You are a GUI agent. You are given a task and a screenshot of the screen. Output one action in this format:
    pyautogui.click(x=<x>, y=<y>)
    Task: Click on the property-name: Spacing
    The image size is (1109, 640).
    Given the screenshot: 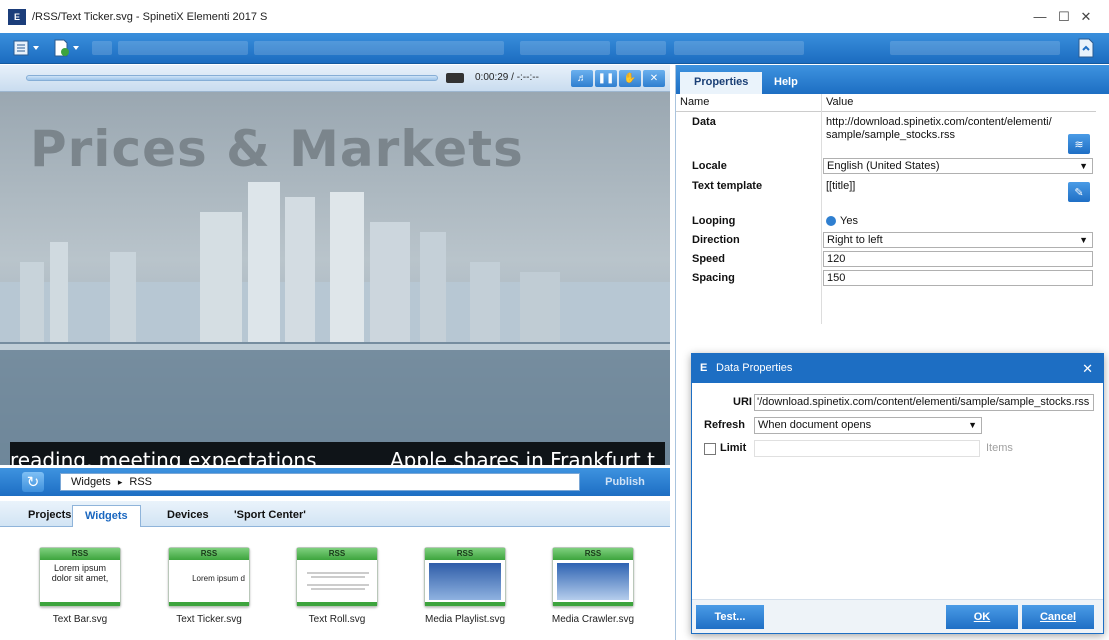 What is the action you would take?
    pyautogui.click(x=713, y=278)
    